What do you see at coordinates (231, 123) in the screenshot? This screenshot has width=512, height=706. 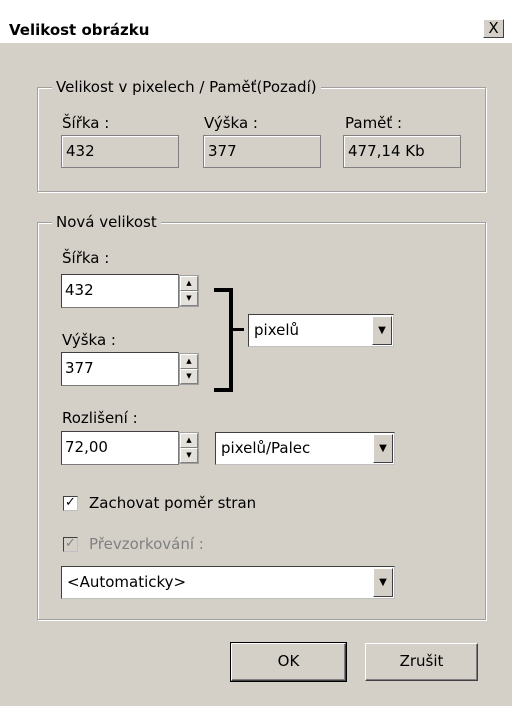 I see `current-height-label: Výška :` at bounding box center [231, 123].